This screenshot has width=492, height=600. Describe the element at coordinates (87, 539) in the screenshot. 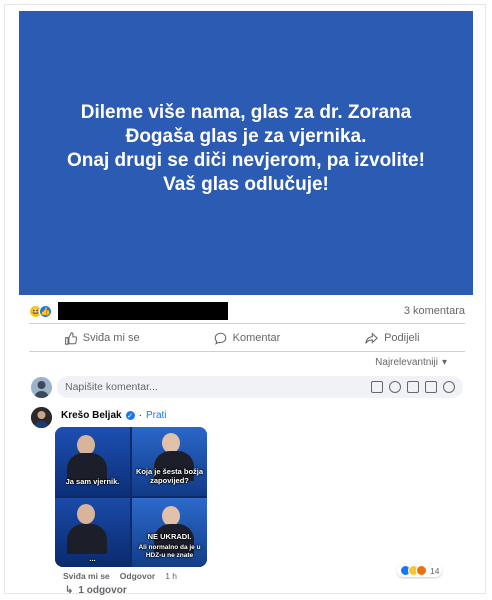

I see `person-body` at that location.